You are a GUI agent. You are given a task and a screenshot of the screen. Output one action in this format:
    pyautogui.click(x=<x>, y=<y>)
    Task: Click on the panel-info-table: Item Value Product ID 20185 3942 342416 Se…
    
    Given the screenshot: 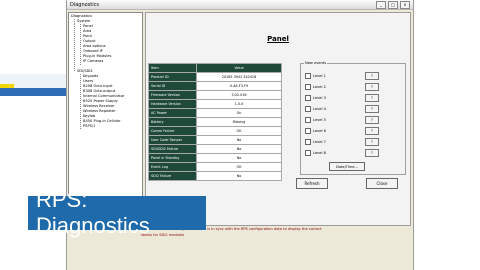 What is the action you would take?
    pyautogui.click(x=215, y=122)
    